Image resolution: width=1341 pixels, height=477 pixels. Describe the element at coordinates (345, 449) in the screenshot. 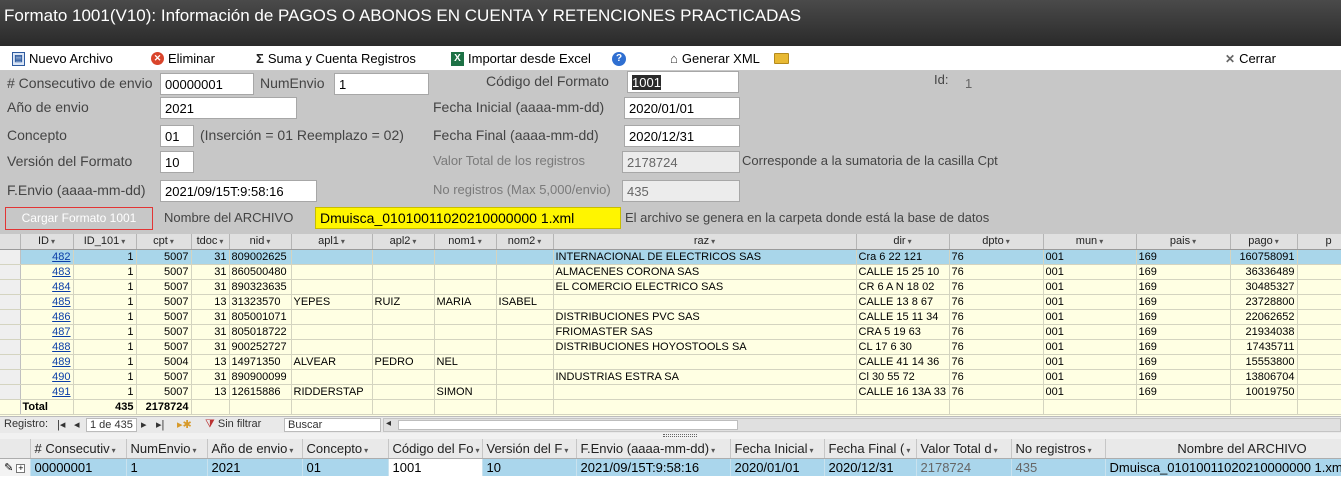

I see `col-concepto: Concepto ▾` at that location.